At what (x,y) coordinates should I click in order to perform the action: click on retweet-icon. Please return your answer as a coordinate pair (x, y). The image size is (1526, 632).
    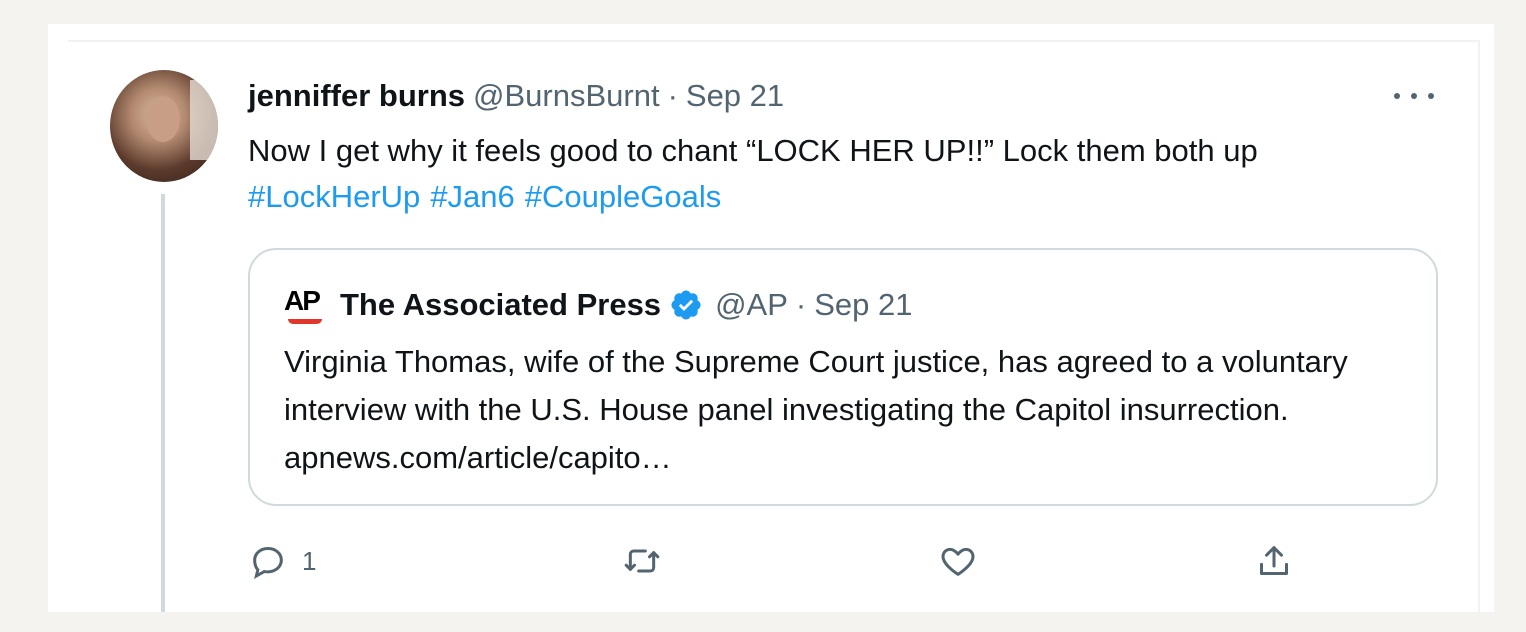
    Looking at the image, I should click on (642, 561).